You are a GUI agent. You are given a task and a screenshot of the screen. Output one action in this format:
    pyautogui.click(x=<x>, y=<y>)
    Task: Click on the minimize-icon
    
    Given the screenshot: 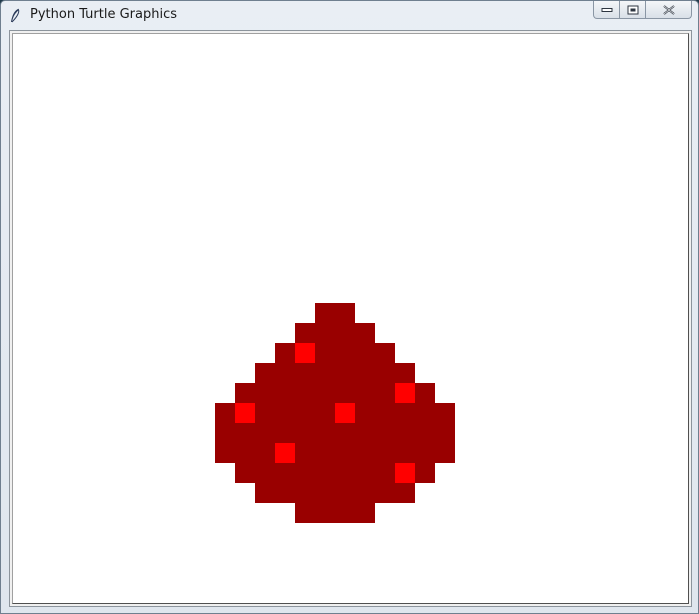 What is the action you would take?
    pyautogui.click(x=606, y=9)
    